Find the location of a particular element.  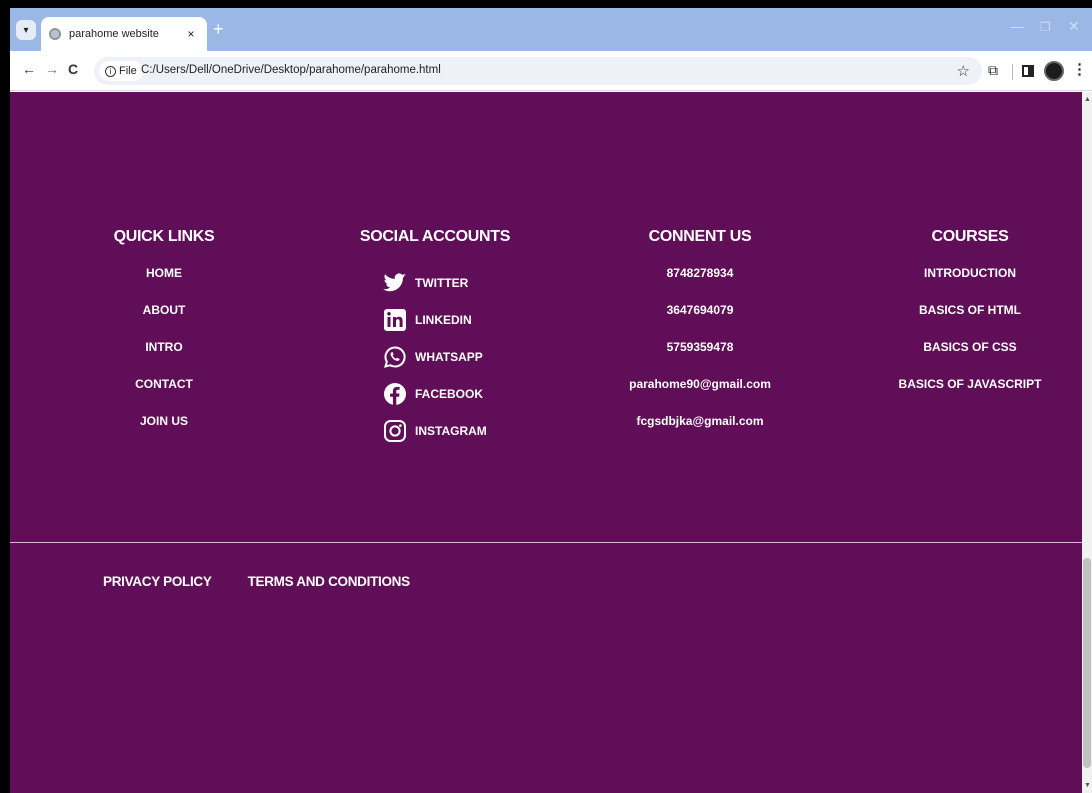

quick-link-join-us: JOIN US is located at coordinates (164, 430).